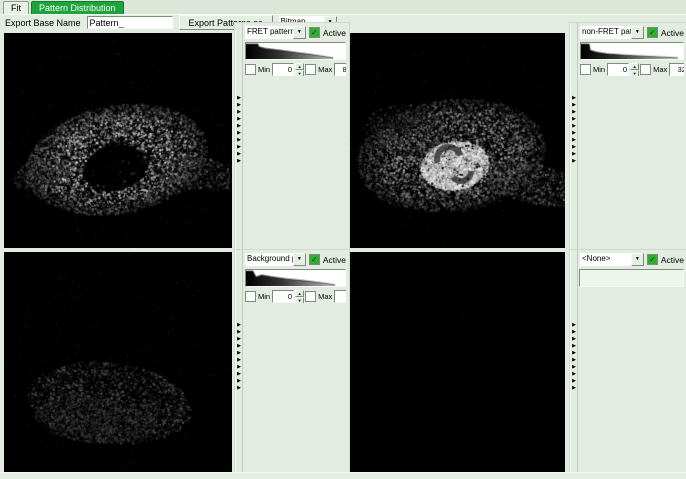 The width and height of the screenshot is (686, 479). What do you see at coordinates (340, 69) in the screenshot?
I see `max-value-field: 8097` at bounding box center [340, 69].